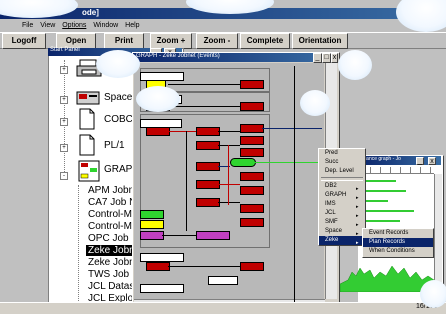 The width and height of the screenshot is (446, 314). Describe the element at coordinates (124, 41) in the screenshot. I see `print-button: Print` at that location.